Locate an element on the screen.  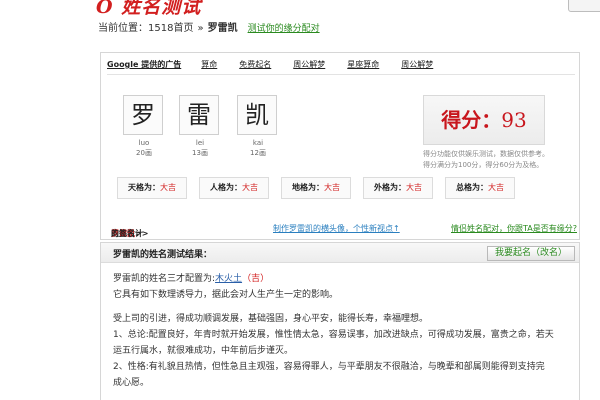
grid-ren: 人格为：大吉 is located at coordinates (234, 188).